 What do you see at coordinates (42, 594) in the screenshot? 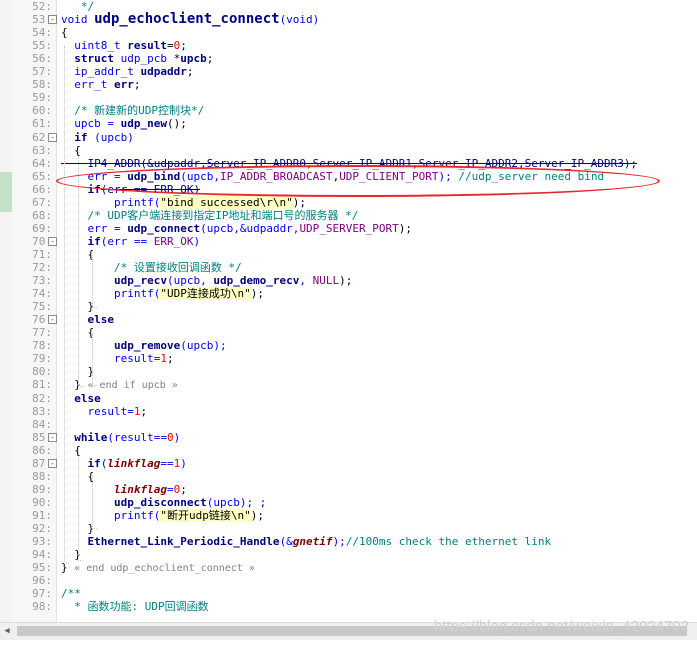
I see `line-number: 97:` at bounding box center [42, 594].